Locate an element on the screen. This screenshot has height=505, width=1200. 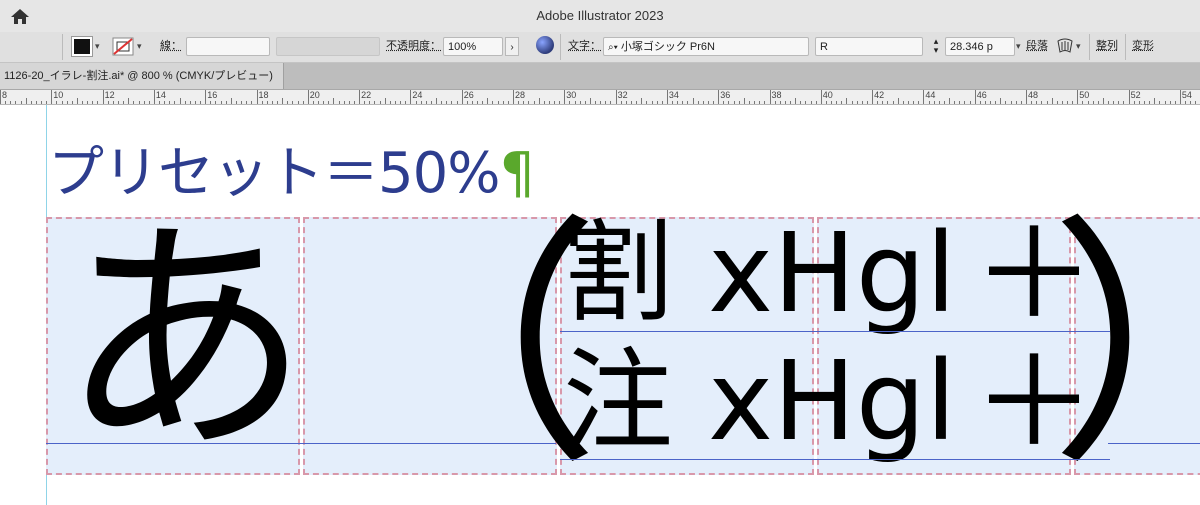
warichu-line-1: 割 xHgl is located at coordinates (759, 273).